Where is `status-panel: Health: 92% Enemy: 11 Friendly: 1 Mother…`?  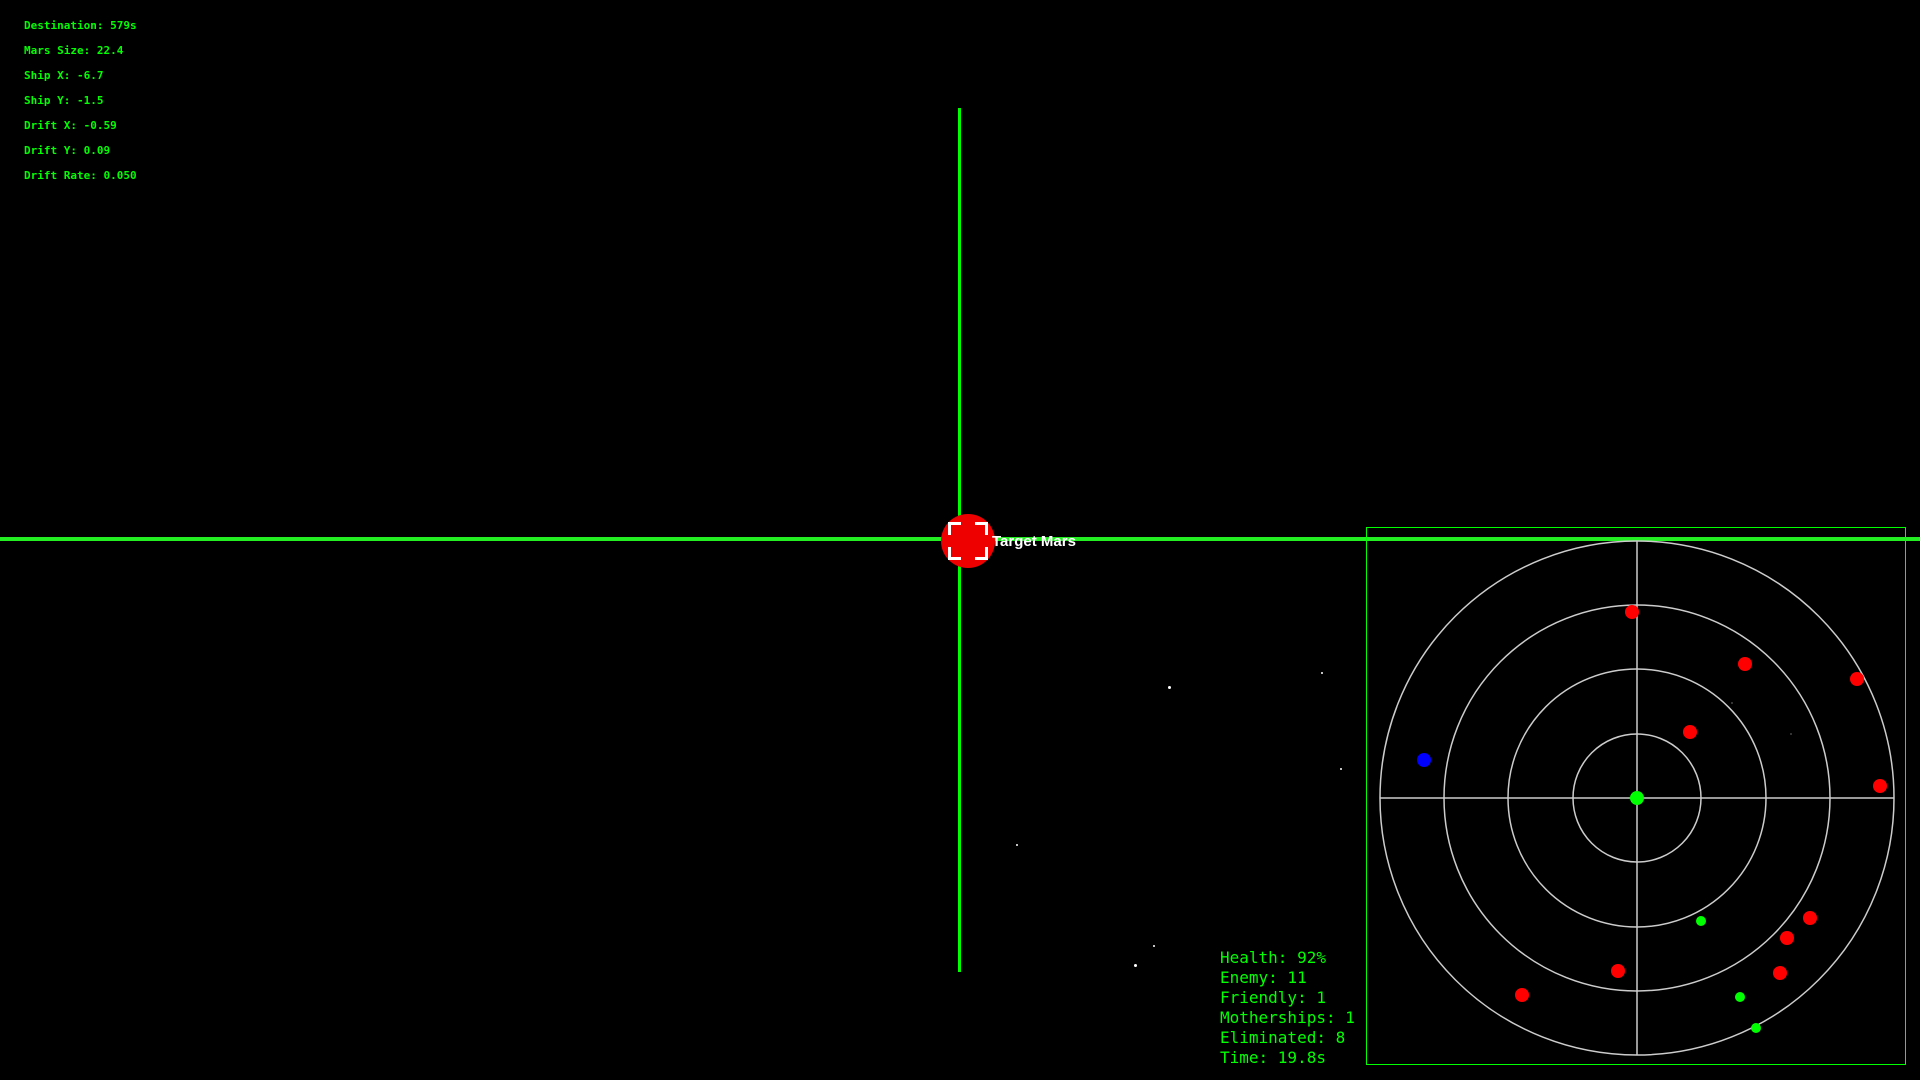 status-panel: Health: 92% Enemy: 11 Friendly: 1 Mother… is located at coordinates (1287, 1008).